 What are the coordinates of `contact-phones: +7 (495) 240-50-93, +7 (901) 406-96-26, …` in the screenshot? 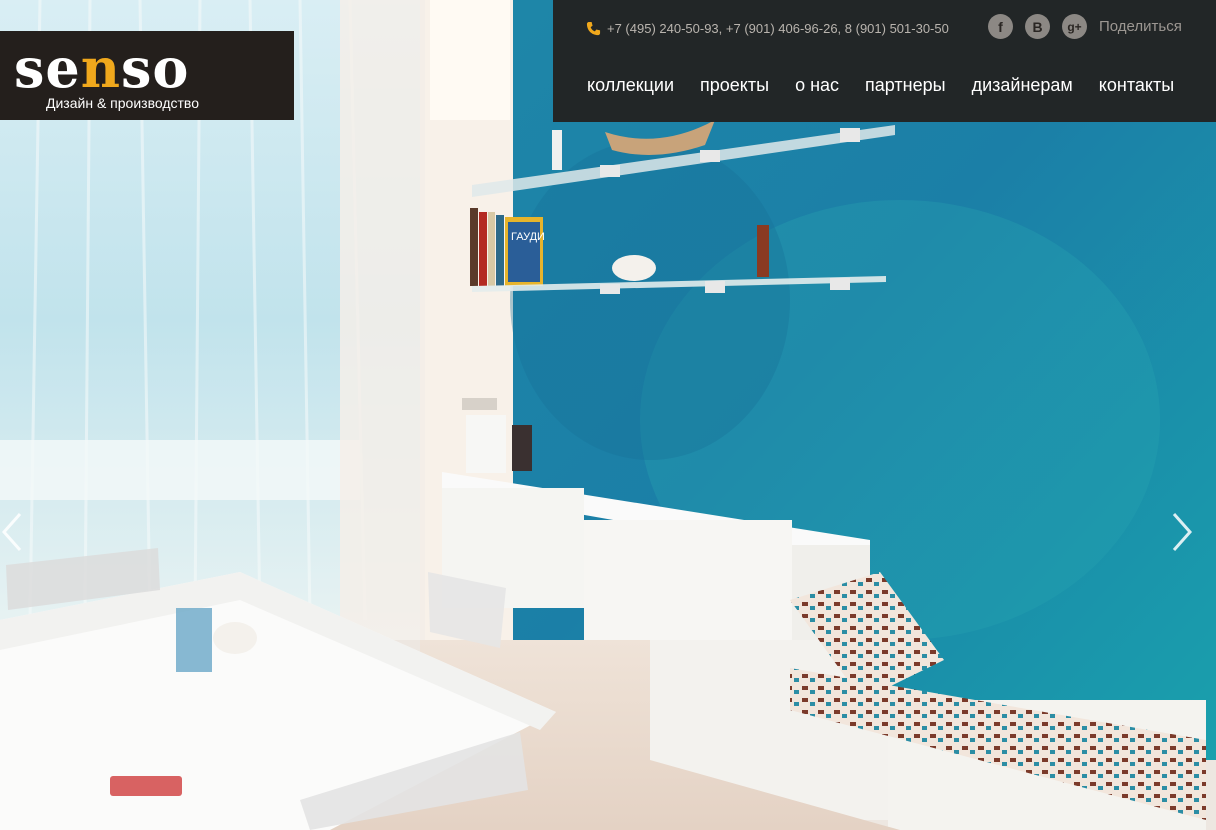 It's located at (767, 28).